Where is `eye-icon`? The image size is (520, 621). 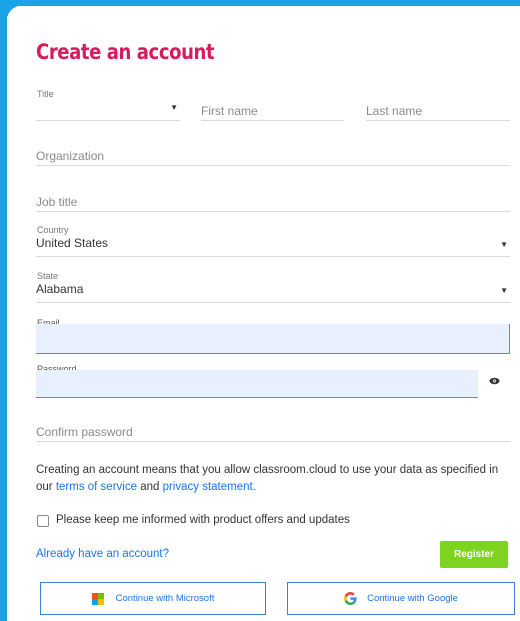 eye-icon is located at coordinates (494, 382).